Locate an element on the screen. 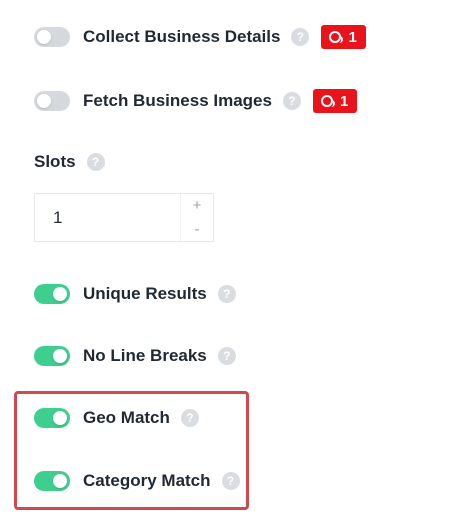  category-match-row: Category Match ? is located at coordinates (137, 481).